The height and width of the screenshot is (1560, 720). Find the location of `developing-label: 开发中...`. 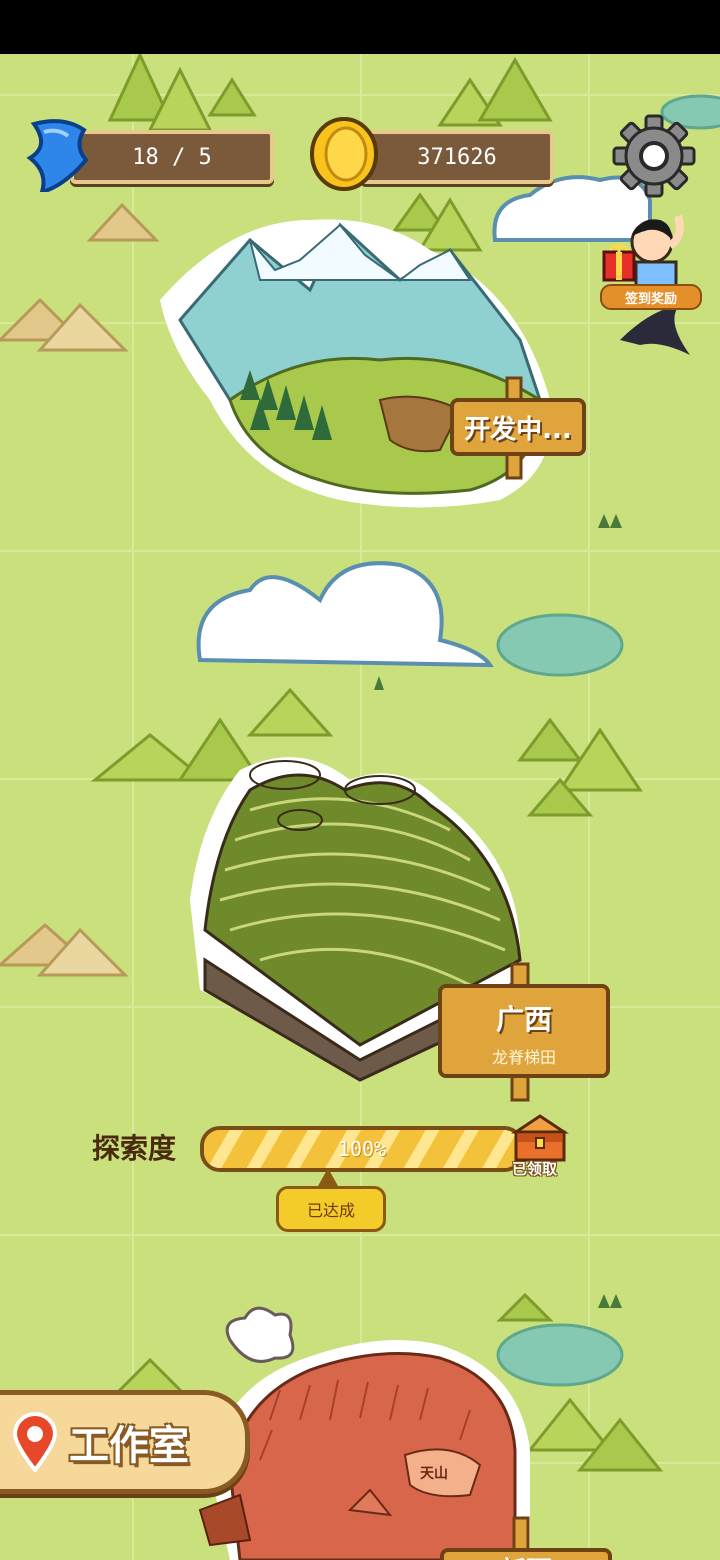

developing-label: 开发中... is located at coordinates (518, 429).